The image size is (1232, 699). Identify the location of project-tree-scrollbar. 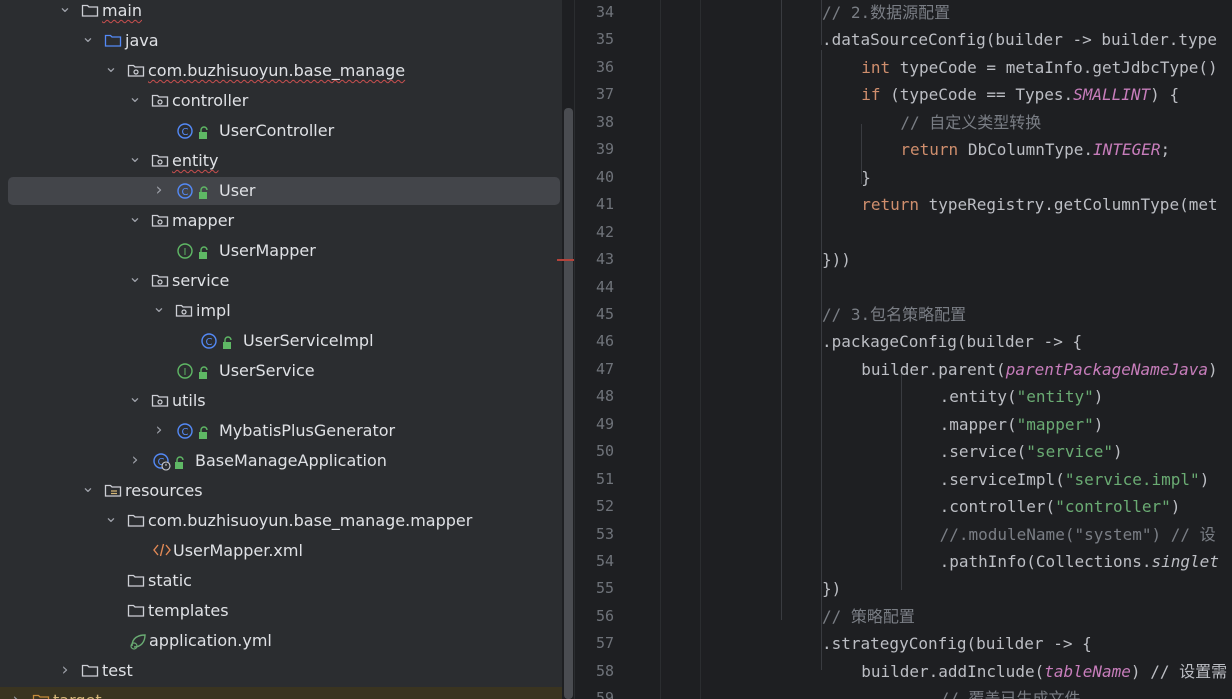
(568, 403).